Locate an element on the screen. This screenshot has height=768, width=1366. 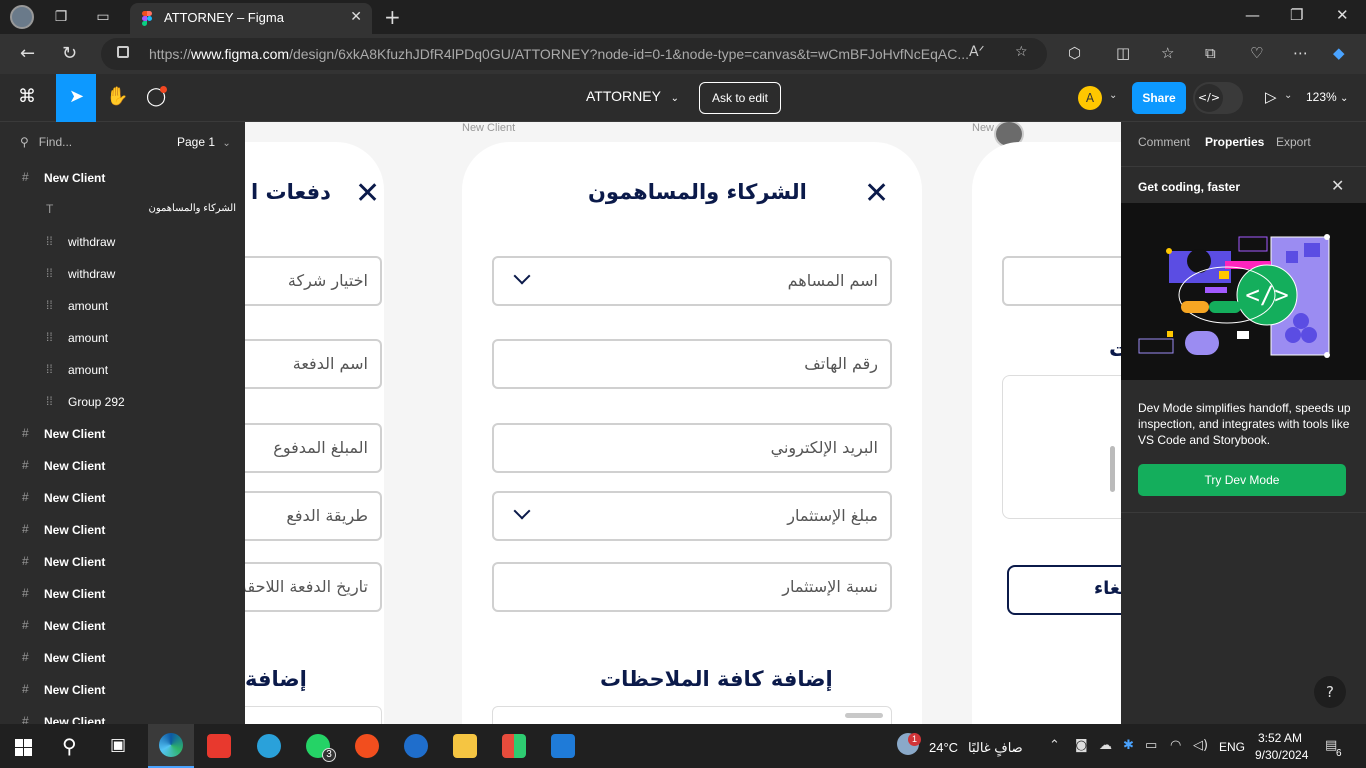
bluetooth-icon: ✱ is located at coordinates (1128, 745).